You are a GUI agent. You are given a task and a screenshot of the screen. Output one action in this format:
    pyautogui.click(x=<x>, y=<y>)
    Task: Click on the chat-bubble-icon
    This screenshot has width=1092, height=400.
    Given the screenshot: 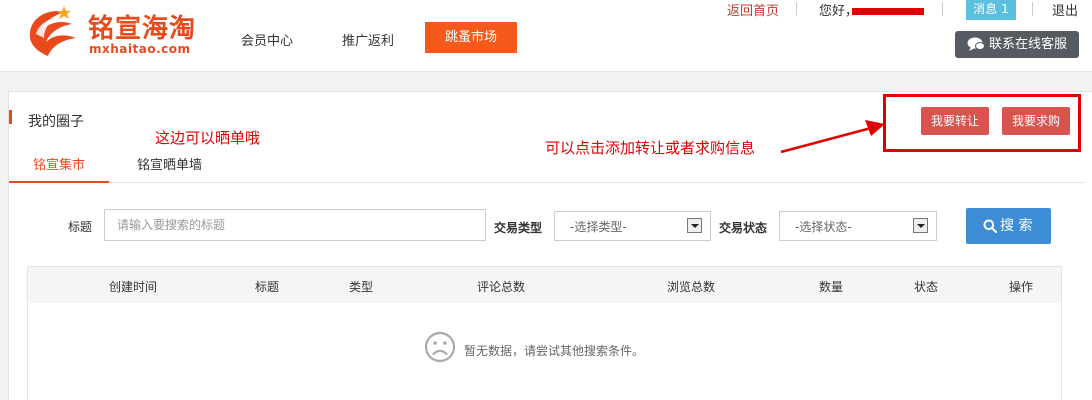 What is the action you would take?
    pyautogui.click(x=976, y=44)
    